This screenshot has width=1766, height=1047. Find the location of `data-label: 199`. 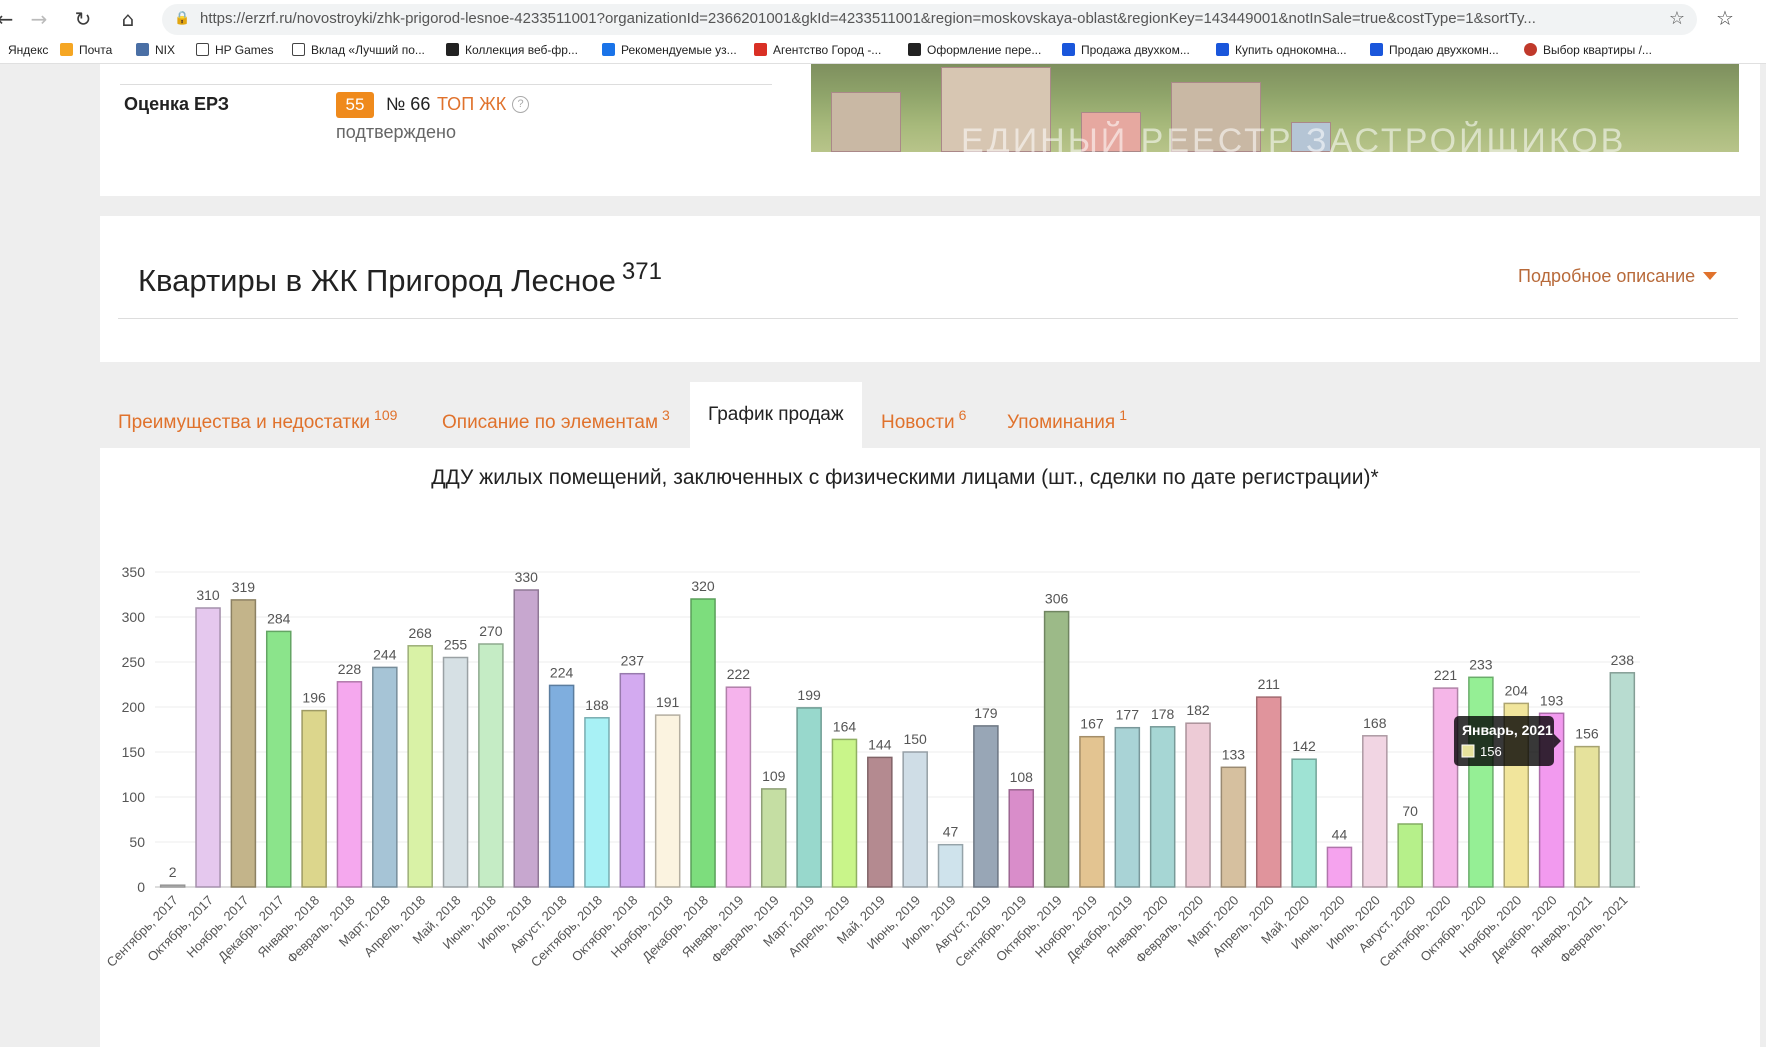

data-label: 199 is located at coordinates (809, 695).